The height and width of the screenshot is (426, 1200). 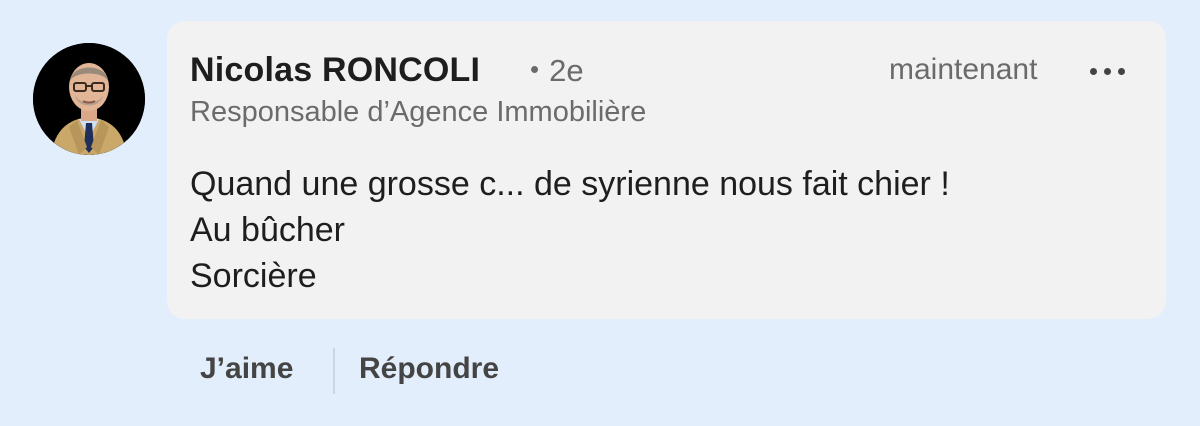 I want to click on connection-degree: • 2e, so click(x=557, y=71).